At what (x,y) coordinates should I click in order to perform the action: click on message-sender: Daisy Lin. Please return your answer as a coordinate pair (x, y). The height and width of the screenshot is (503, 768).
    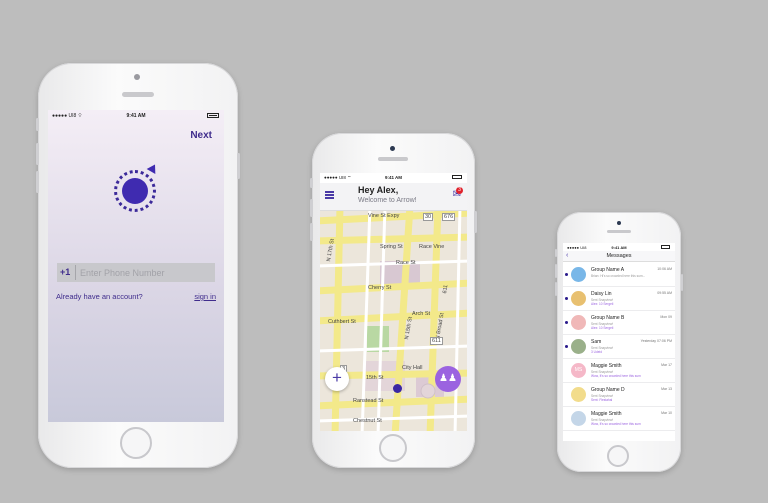
    Looking at the image, I should click on (601, 294).